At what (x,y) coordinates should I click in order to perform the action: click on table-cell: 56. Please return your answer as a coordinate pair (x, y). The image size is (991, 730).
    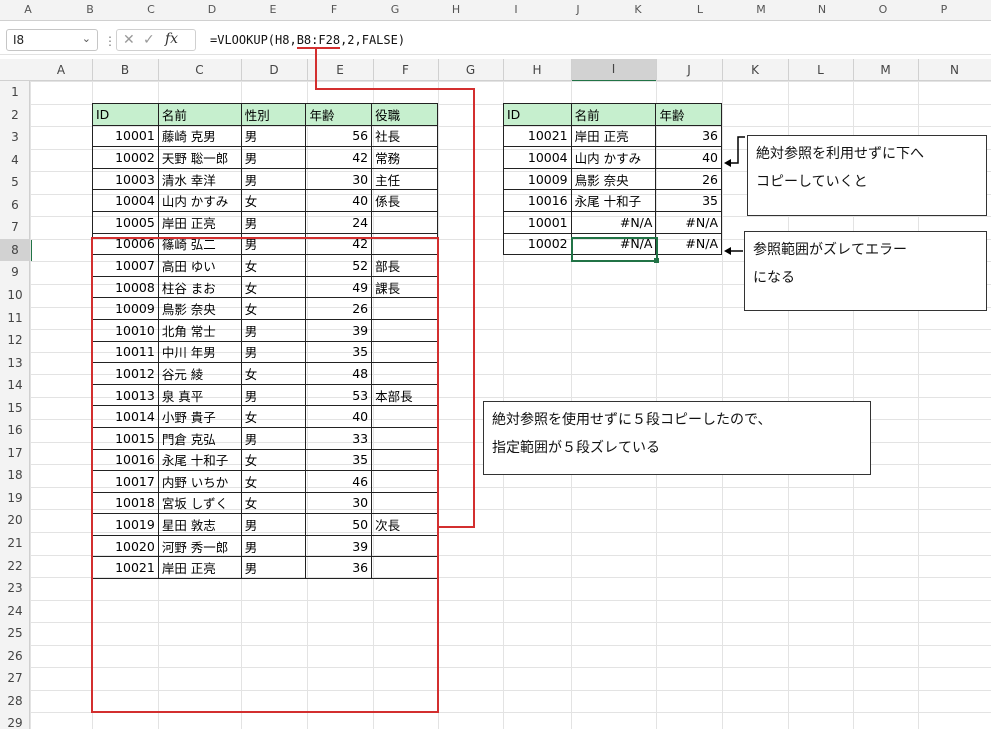
    Looking at the image, I should click on (339, 136).